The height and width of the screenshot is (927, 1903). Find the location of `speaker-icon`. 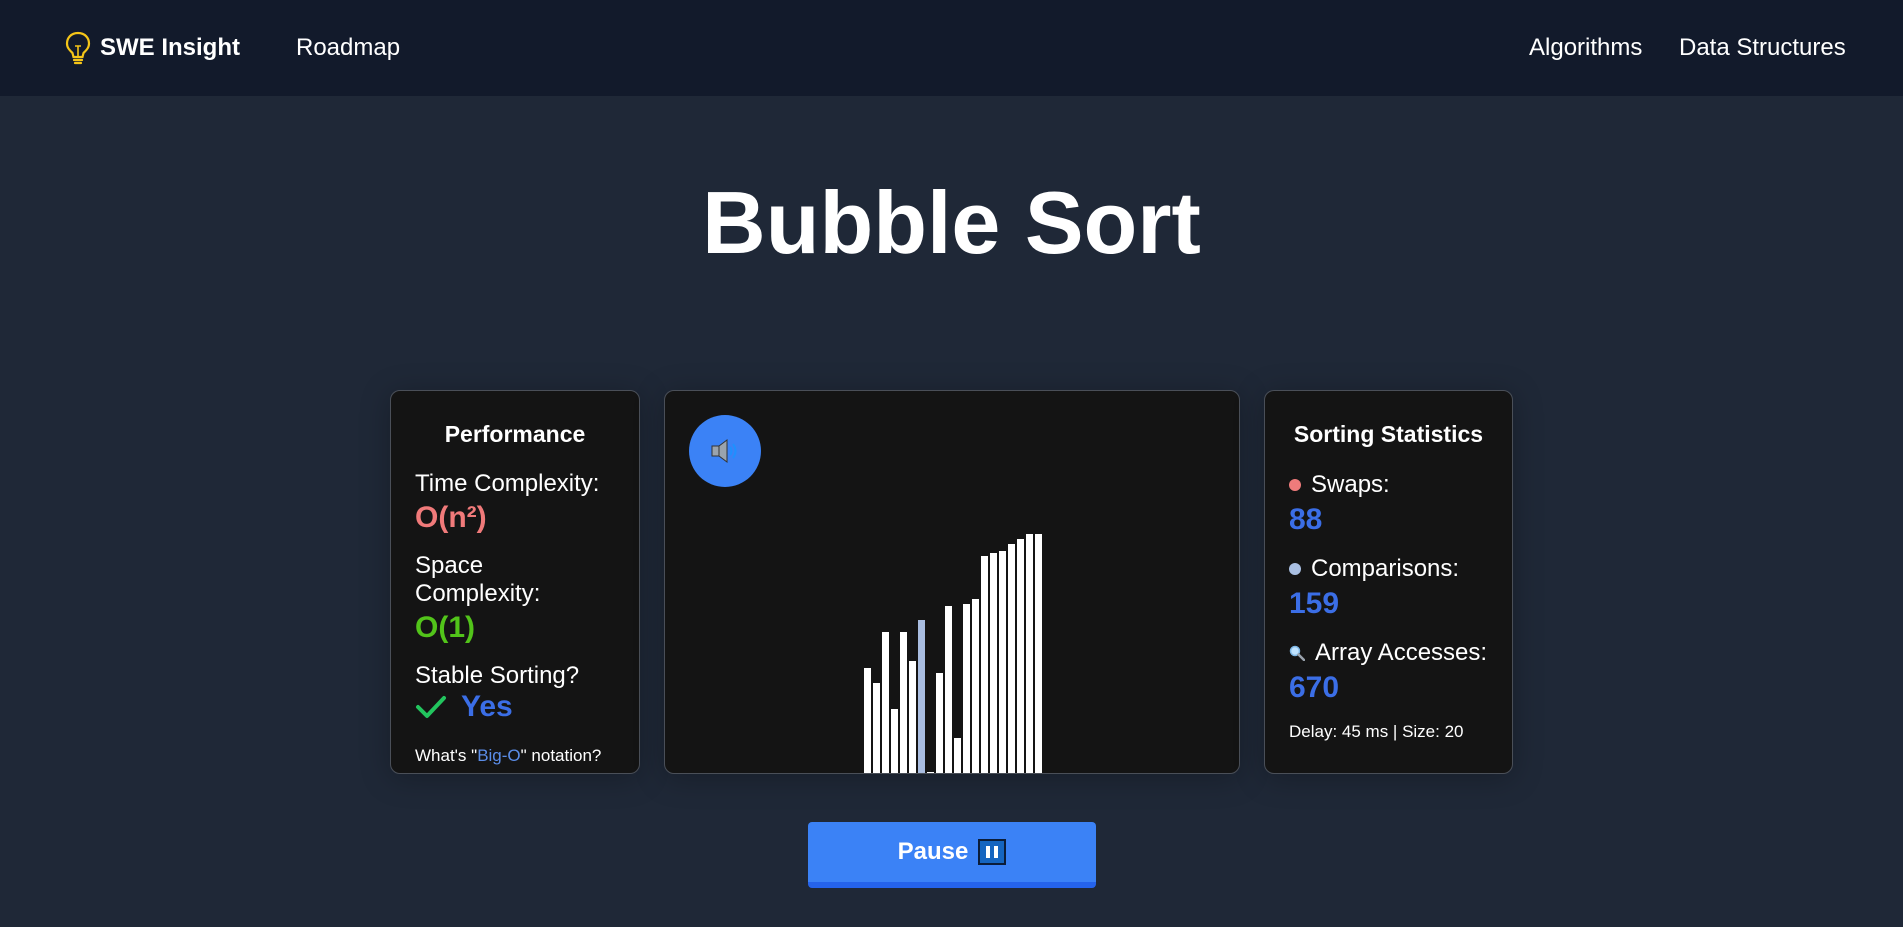

speaker-icon is located at coordinates (724, 451).